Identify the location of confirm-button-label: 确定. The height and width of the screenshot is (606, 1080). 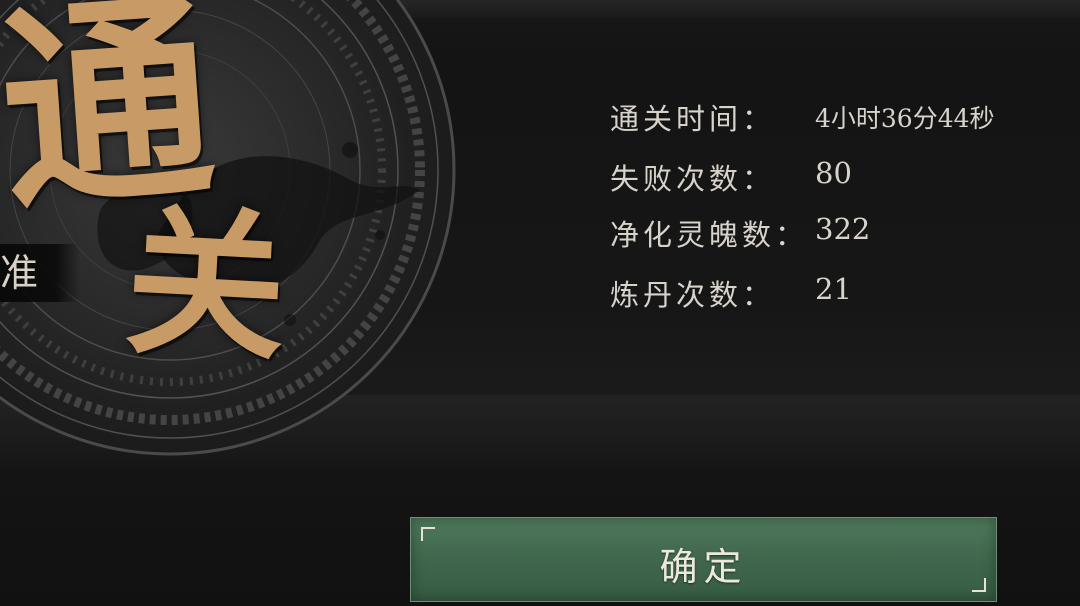
(703, 567).